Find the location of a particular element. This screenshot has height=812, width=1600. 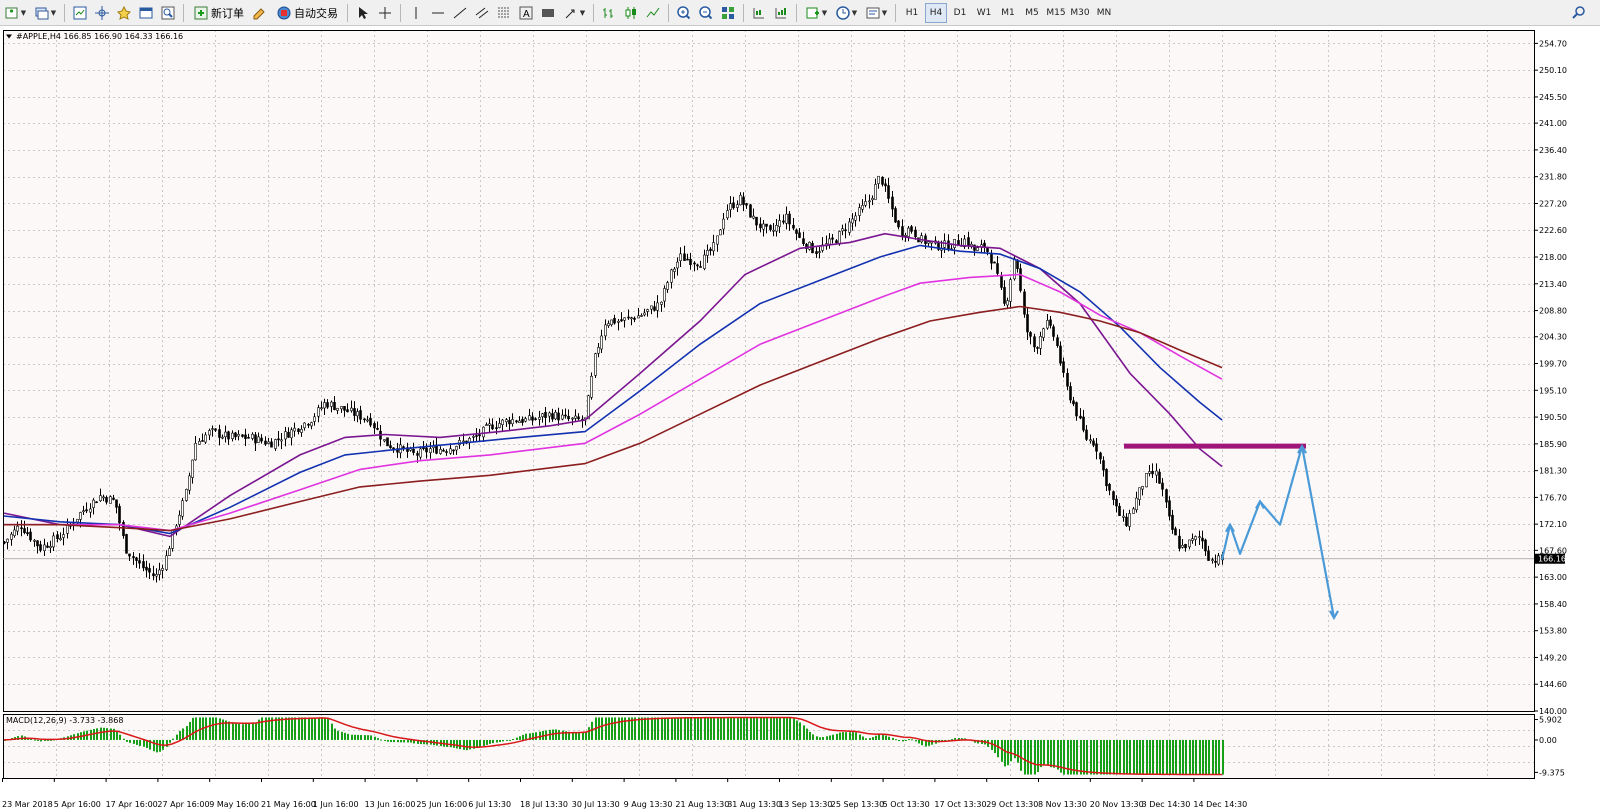

strategy-tester-icon is located at coordinates (168, 13).